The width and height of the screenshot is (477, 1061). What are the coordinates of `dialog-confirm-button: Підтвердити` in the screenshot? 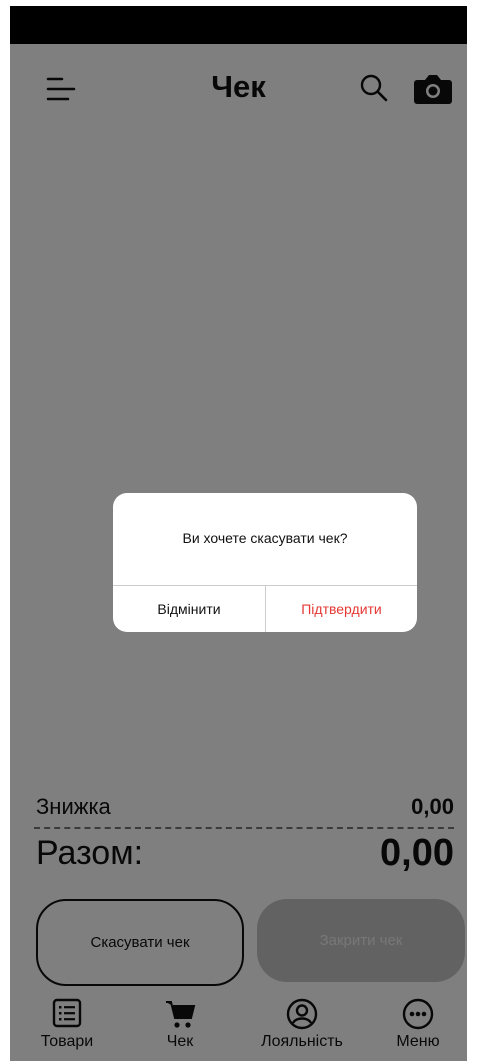 It's located at (341, 609).